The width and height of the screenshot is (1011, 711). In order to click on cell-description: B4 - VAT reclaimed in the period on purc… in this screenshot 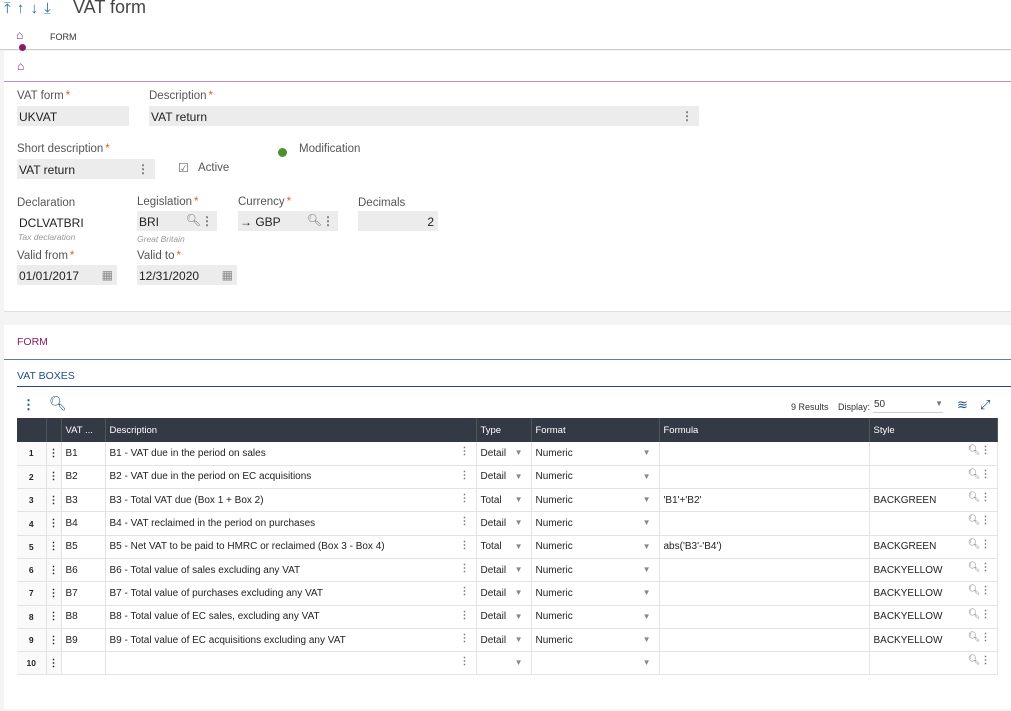, I will do `click(291, 523)`.